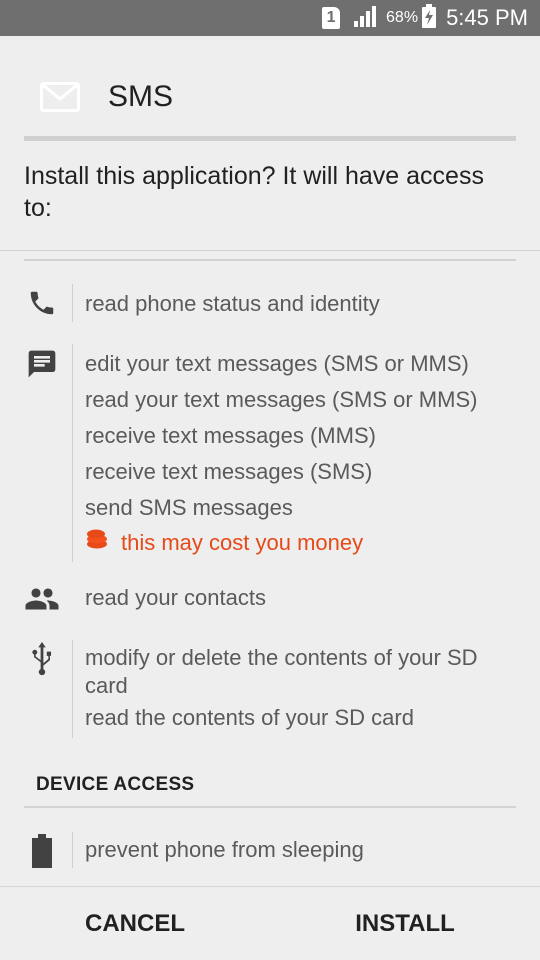  I want to click on permission-text: read the contents of your SD card, so click(249, 717).